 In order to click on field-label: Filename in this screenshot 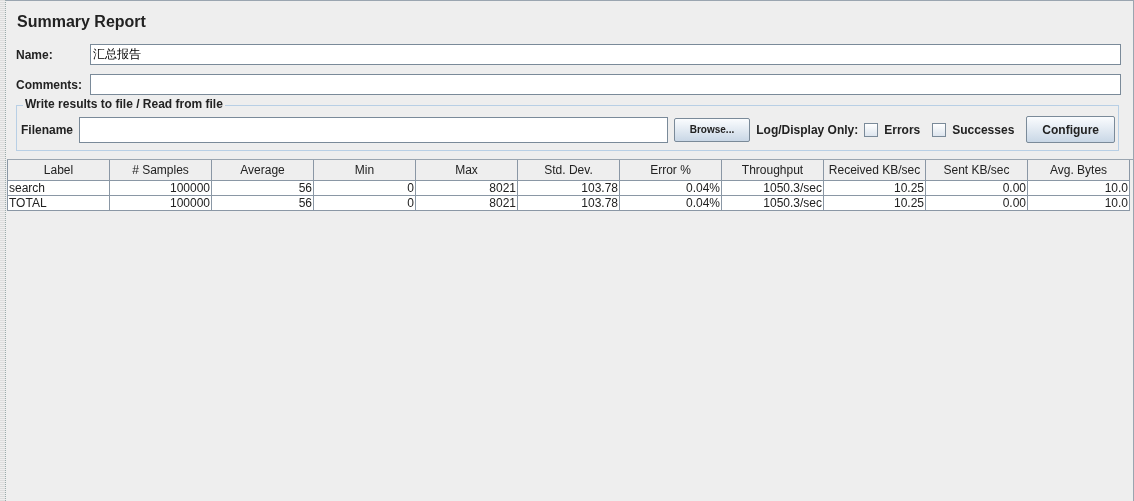, I will do `click(47, 129)`.